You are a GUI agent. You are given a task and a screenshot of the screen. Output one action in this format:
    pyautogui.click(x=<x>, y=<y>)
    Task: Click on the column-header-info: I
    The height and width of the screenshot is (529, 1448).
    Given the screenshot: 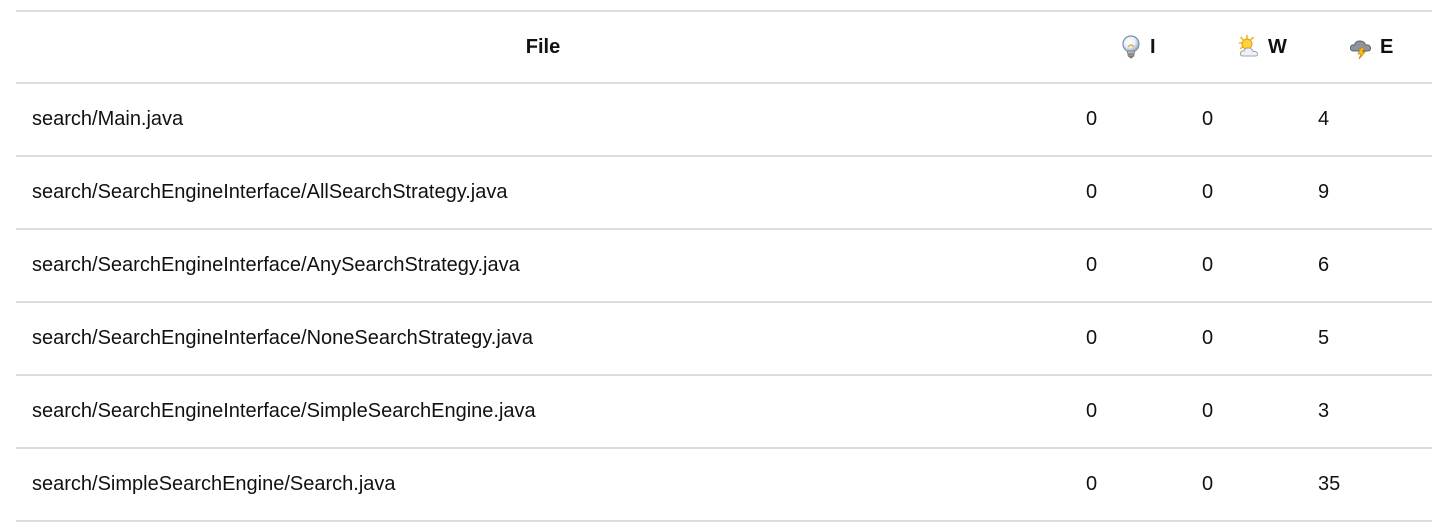 What is the action you would take?
    pyautogui.click(x=1128, y=47)
    